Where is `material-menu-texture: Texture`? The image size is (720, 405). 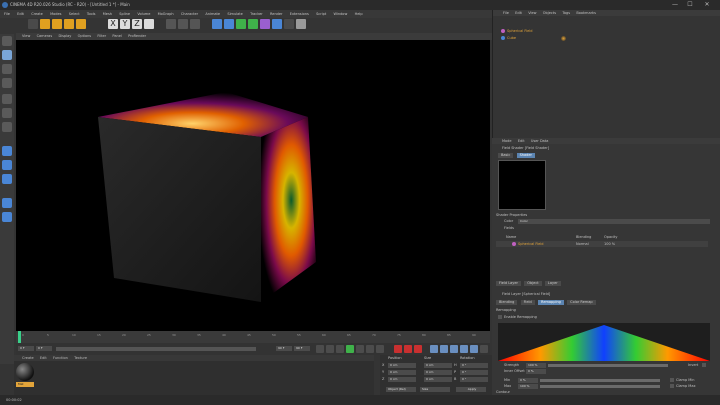
material-menu-texture: Texture is located at coordinates (80, 358).